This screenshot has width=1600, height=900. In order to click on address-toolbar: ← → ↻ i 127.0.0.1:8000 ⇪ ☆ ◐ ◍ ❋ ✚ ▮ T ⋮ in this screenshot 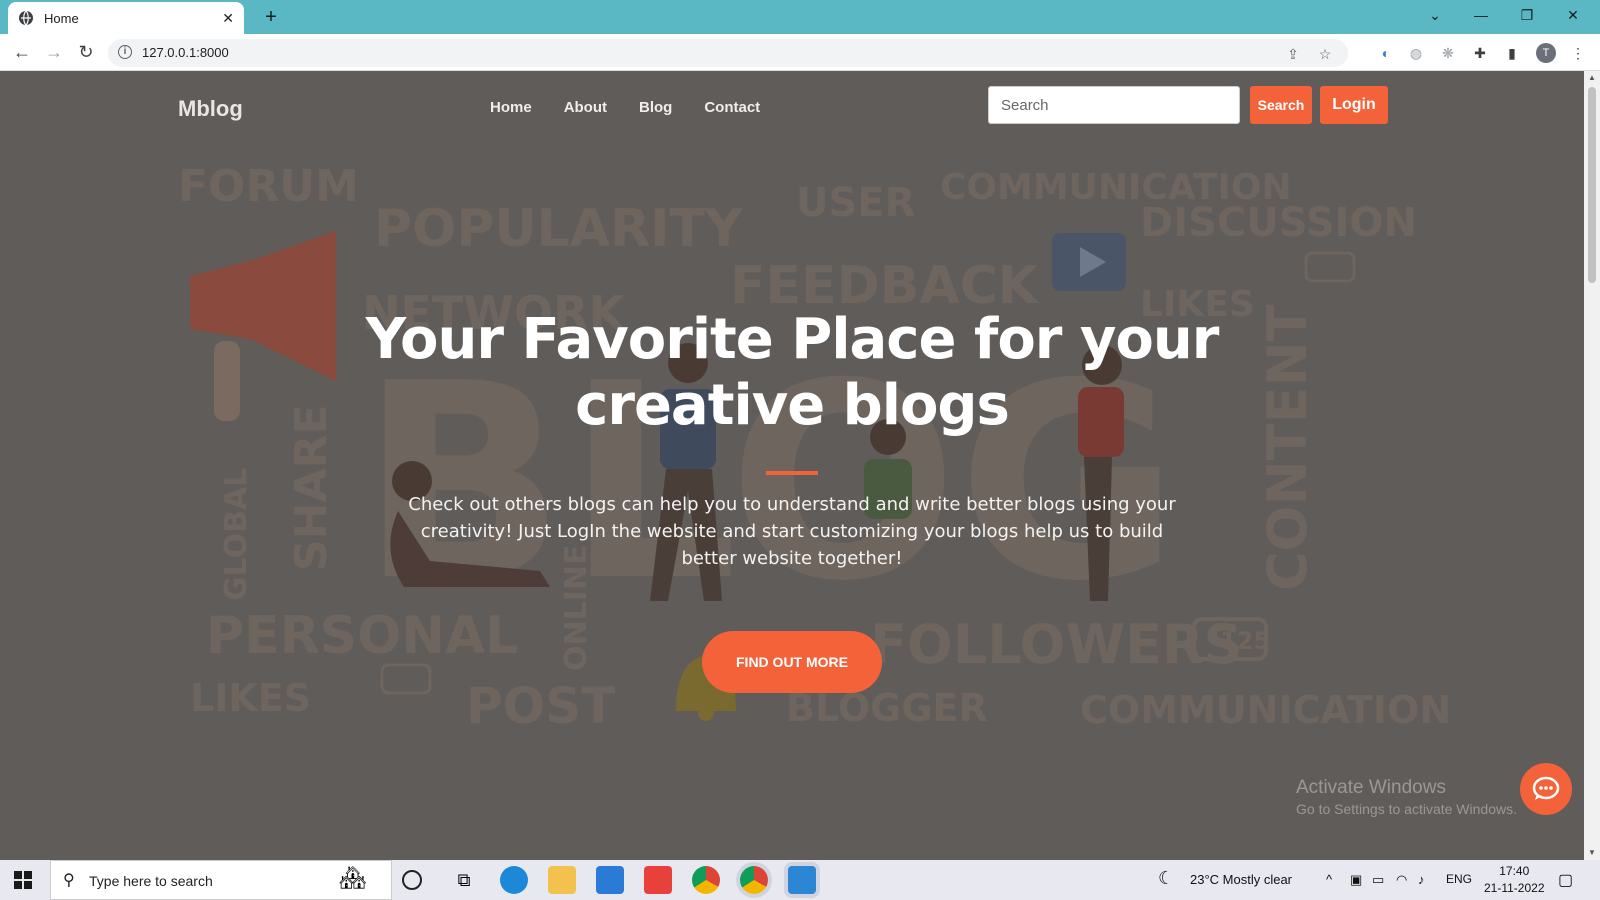, I will do `click(800, 52)`.